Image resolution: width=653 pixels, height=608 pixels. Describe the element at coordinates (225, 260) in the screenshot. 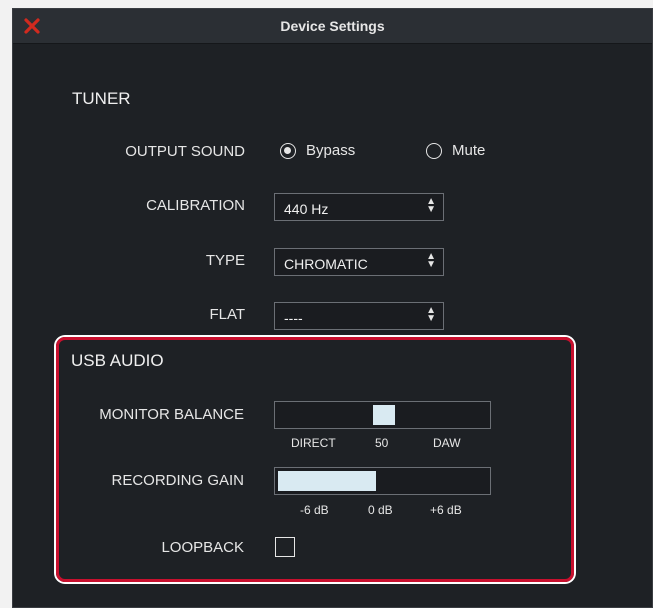

I see `type-label: TYPE` at that location.